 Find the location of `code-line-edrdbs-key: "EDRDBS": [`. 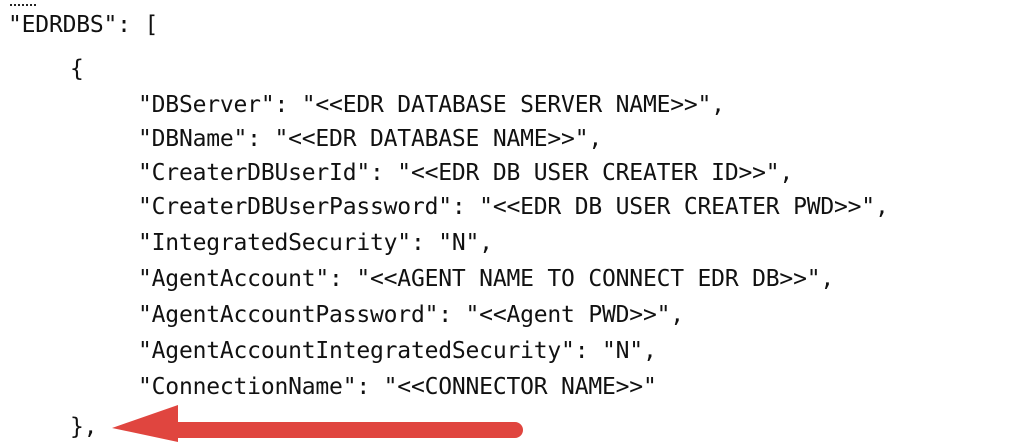

code-line-edrdbs-key: "EDRDBS": [ is located at coordinates (83, 25).